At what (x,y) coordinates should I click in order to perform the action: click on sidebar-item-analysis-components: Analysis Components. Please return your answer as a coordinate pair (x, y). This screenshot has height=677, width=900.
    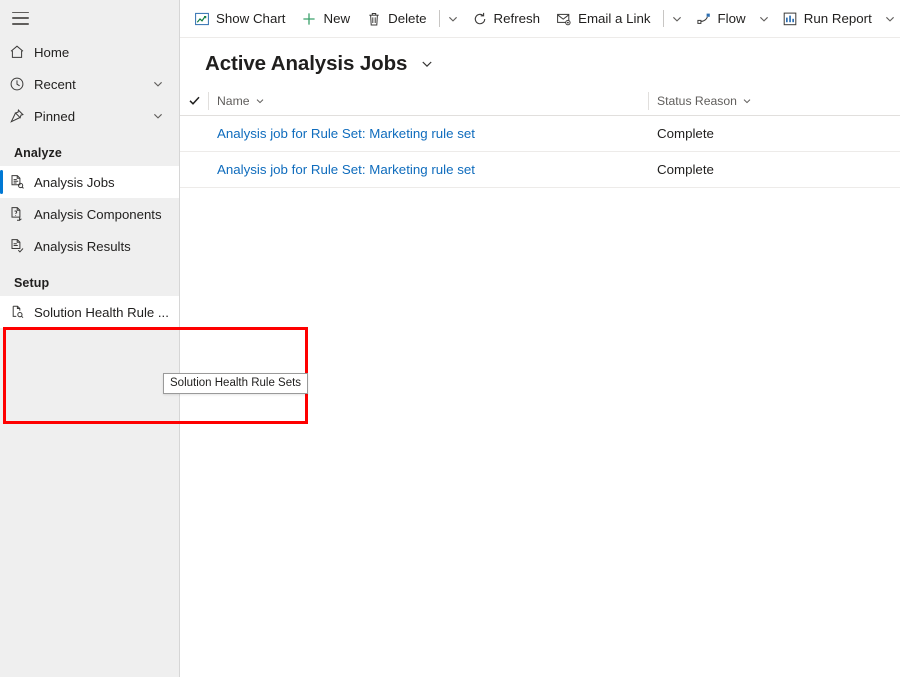
    Looking at the image, I should click on (89, 214).